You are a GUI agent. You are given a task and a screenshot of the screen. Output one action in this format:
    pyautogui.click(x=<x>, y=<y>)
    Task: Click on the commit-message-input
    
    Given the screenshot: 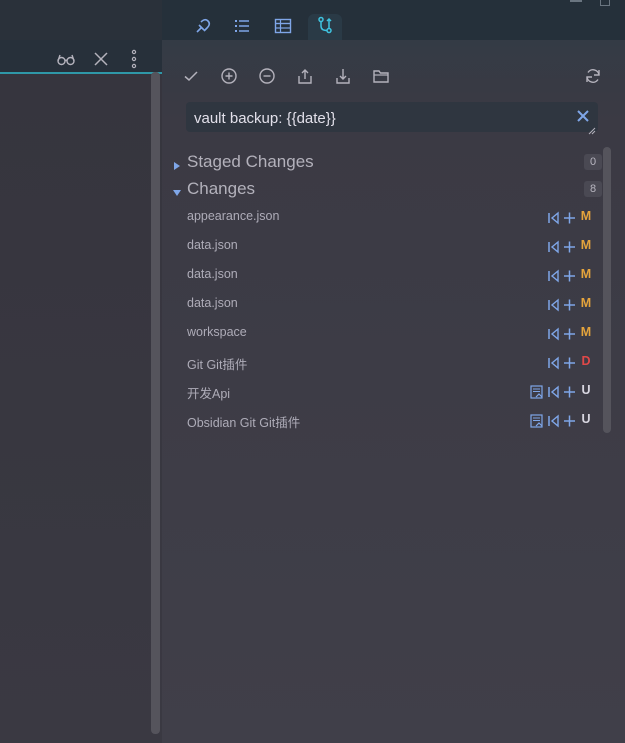 What is the action you would take?
    pyautogui.click(x=379, y=118)
    